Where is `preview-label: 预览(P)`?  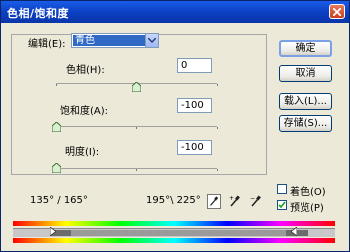 preview-label: 预览(P) is located at coordinates (307, 208).